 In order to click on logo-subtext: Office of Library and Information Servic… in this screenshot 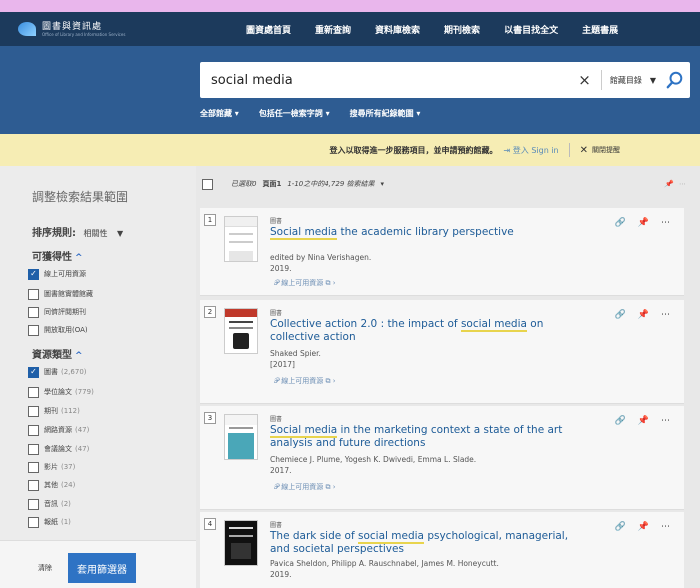, I will do `click(84, 34)`.